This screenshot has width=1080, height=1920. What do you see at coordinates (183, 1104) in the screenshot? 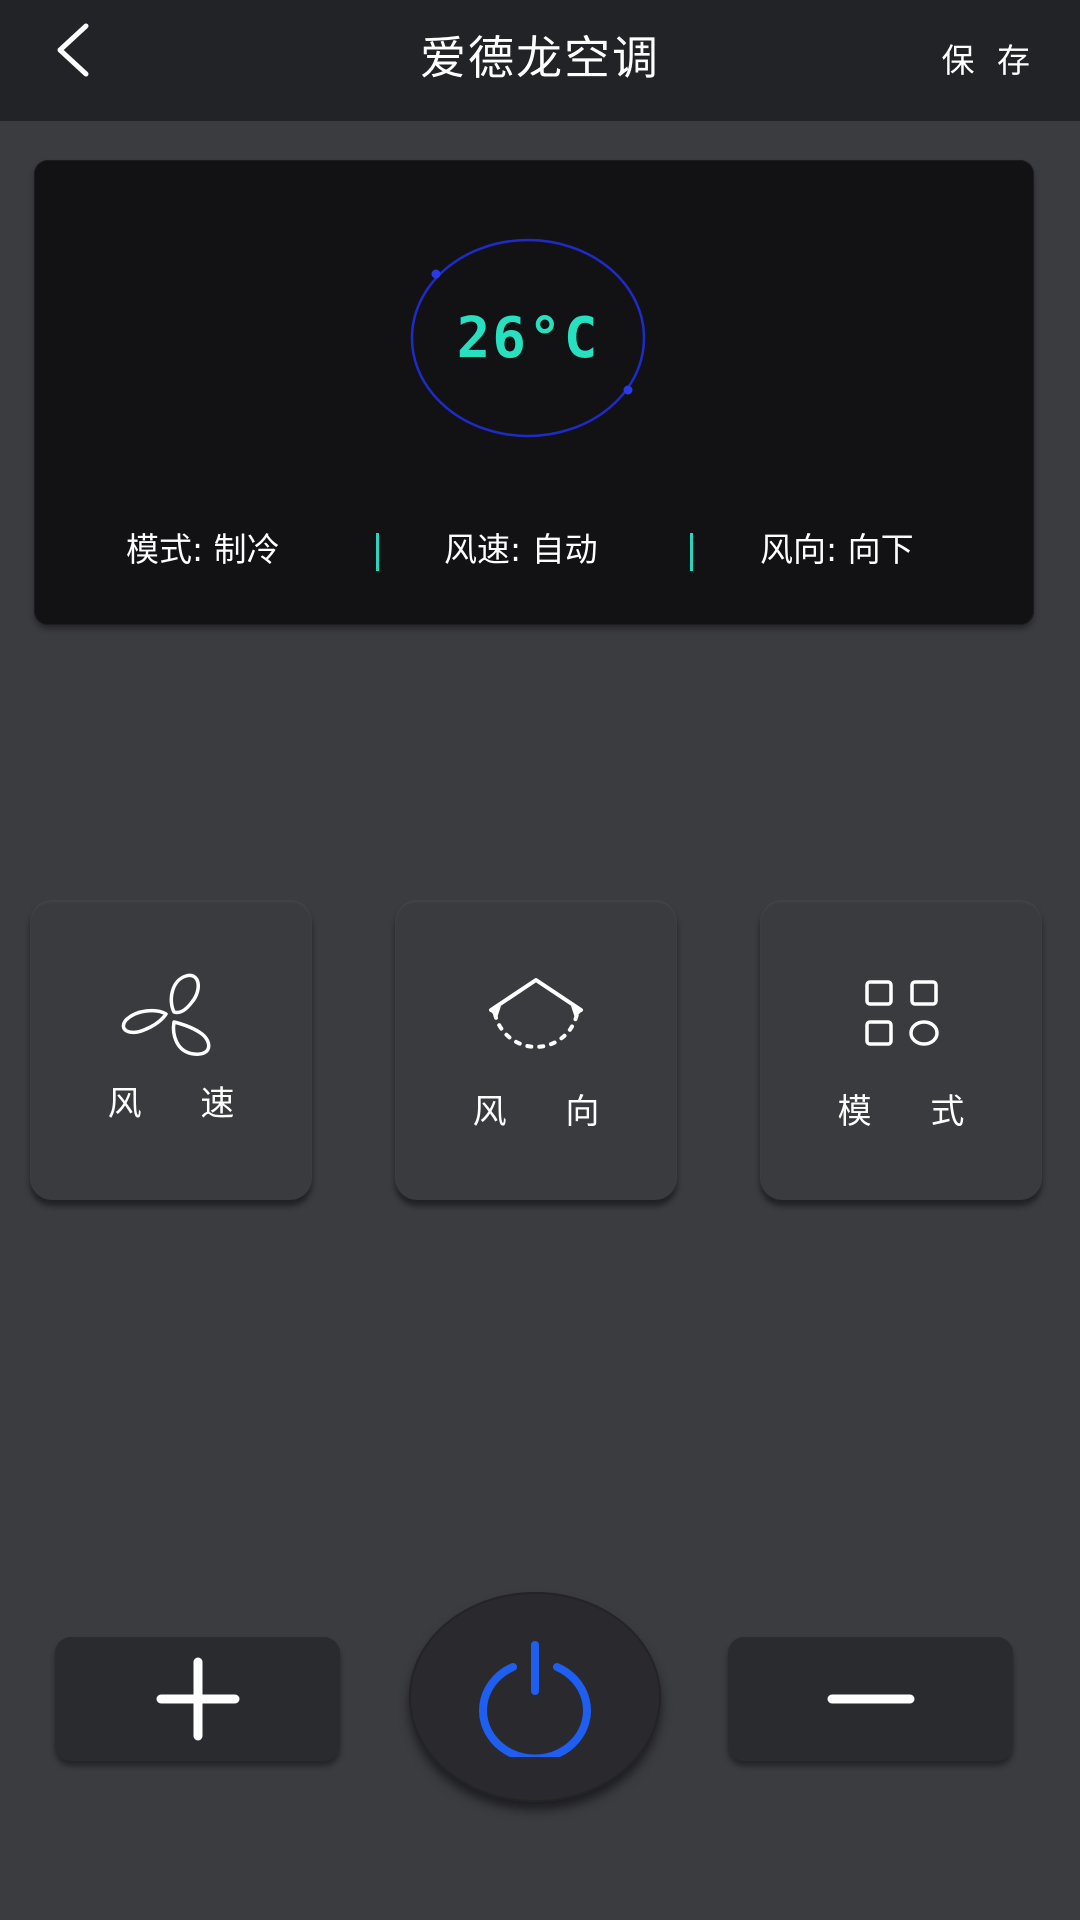
I see `fan-speed-label: 风 速` at bounding box center [183, 1104].